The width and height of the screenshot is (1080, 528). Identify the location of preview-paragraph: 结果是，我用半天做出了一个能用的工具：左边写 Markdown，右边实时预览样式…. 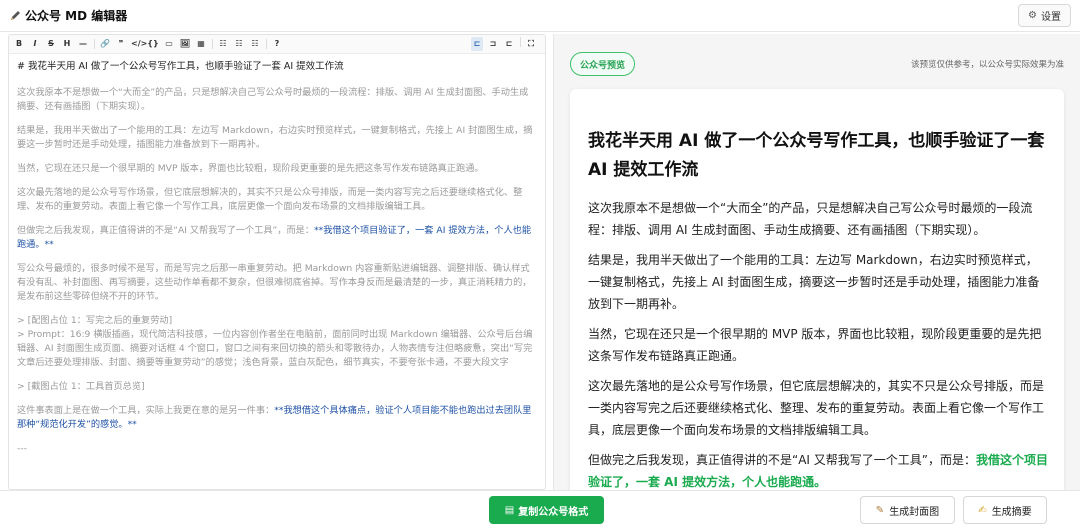
(814, 282).